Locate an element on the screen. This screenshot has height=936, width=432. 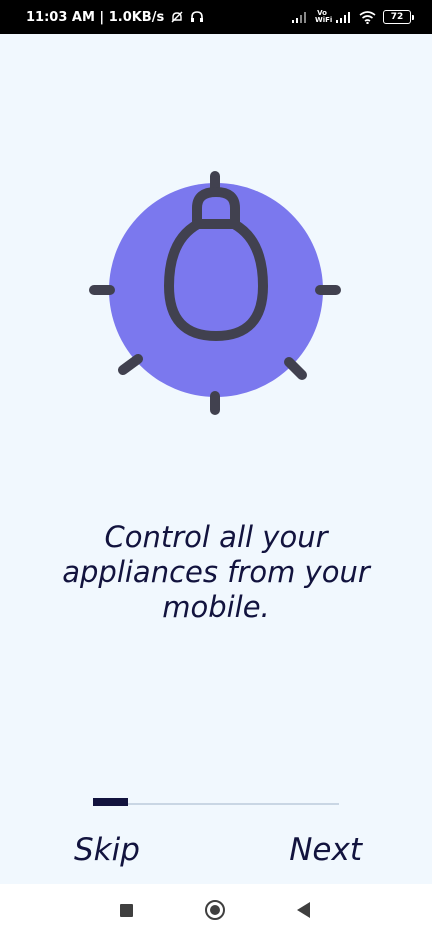
progress-indicator is located at coordinates (110, 802).